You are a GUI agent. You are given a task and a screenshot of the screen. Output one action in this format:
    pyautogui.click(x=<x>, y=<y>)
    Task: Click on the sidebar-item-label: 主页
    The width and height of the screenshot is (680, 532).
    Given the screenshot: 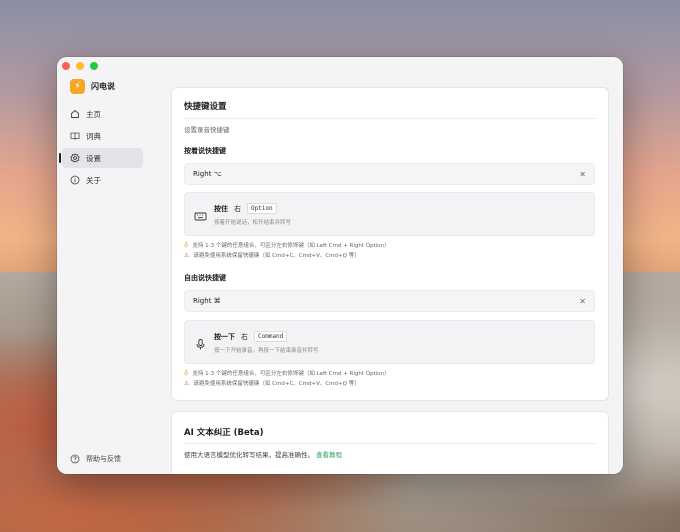 What is the action you would take?
    pyautogui.click(x=93, y=114)
    